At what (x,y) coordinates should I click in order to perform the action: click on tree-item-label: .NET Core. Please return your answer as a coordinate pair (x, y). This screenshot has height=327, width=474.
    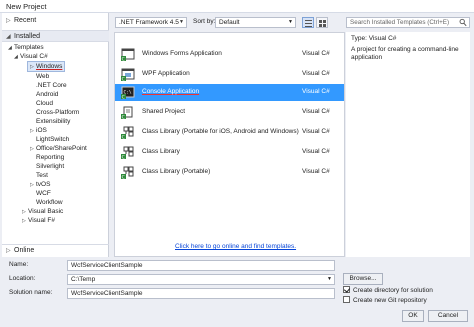
    Looking at the image, I should click on (51, 85).